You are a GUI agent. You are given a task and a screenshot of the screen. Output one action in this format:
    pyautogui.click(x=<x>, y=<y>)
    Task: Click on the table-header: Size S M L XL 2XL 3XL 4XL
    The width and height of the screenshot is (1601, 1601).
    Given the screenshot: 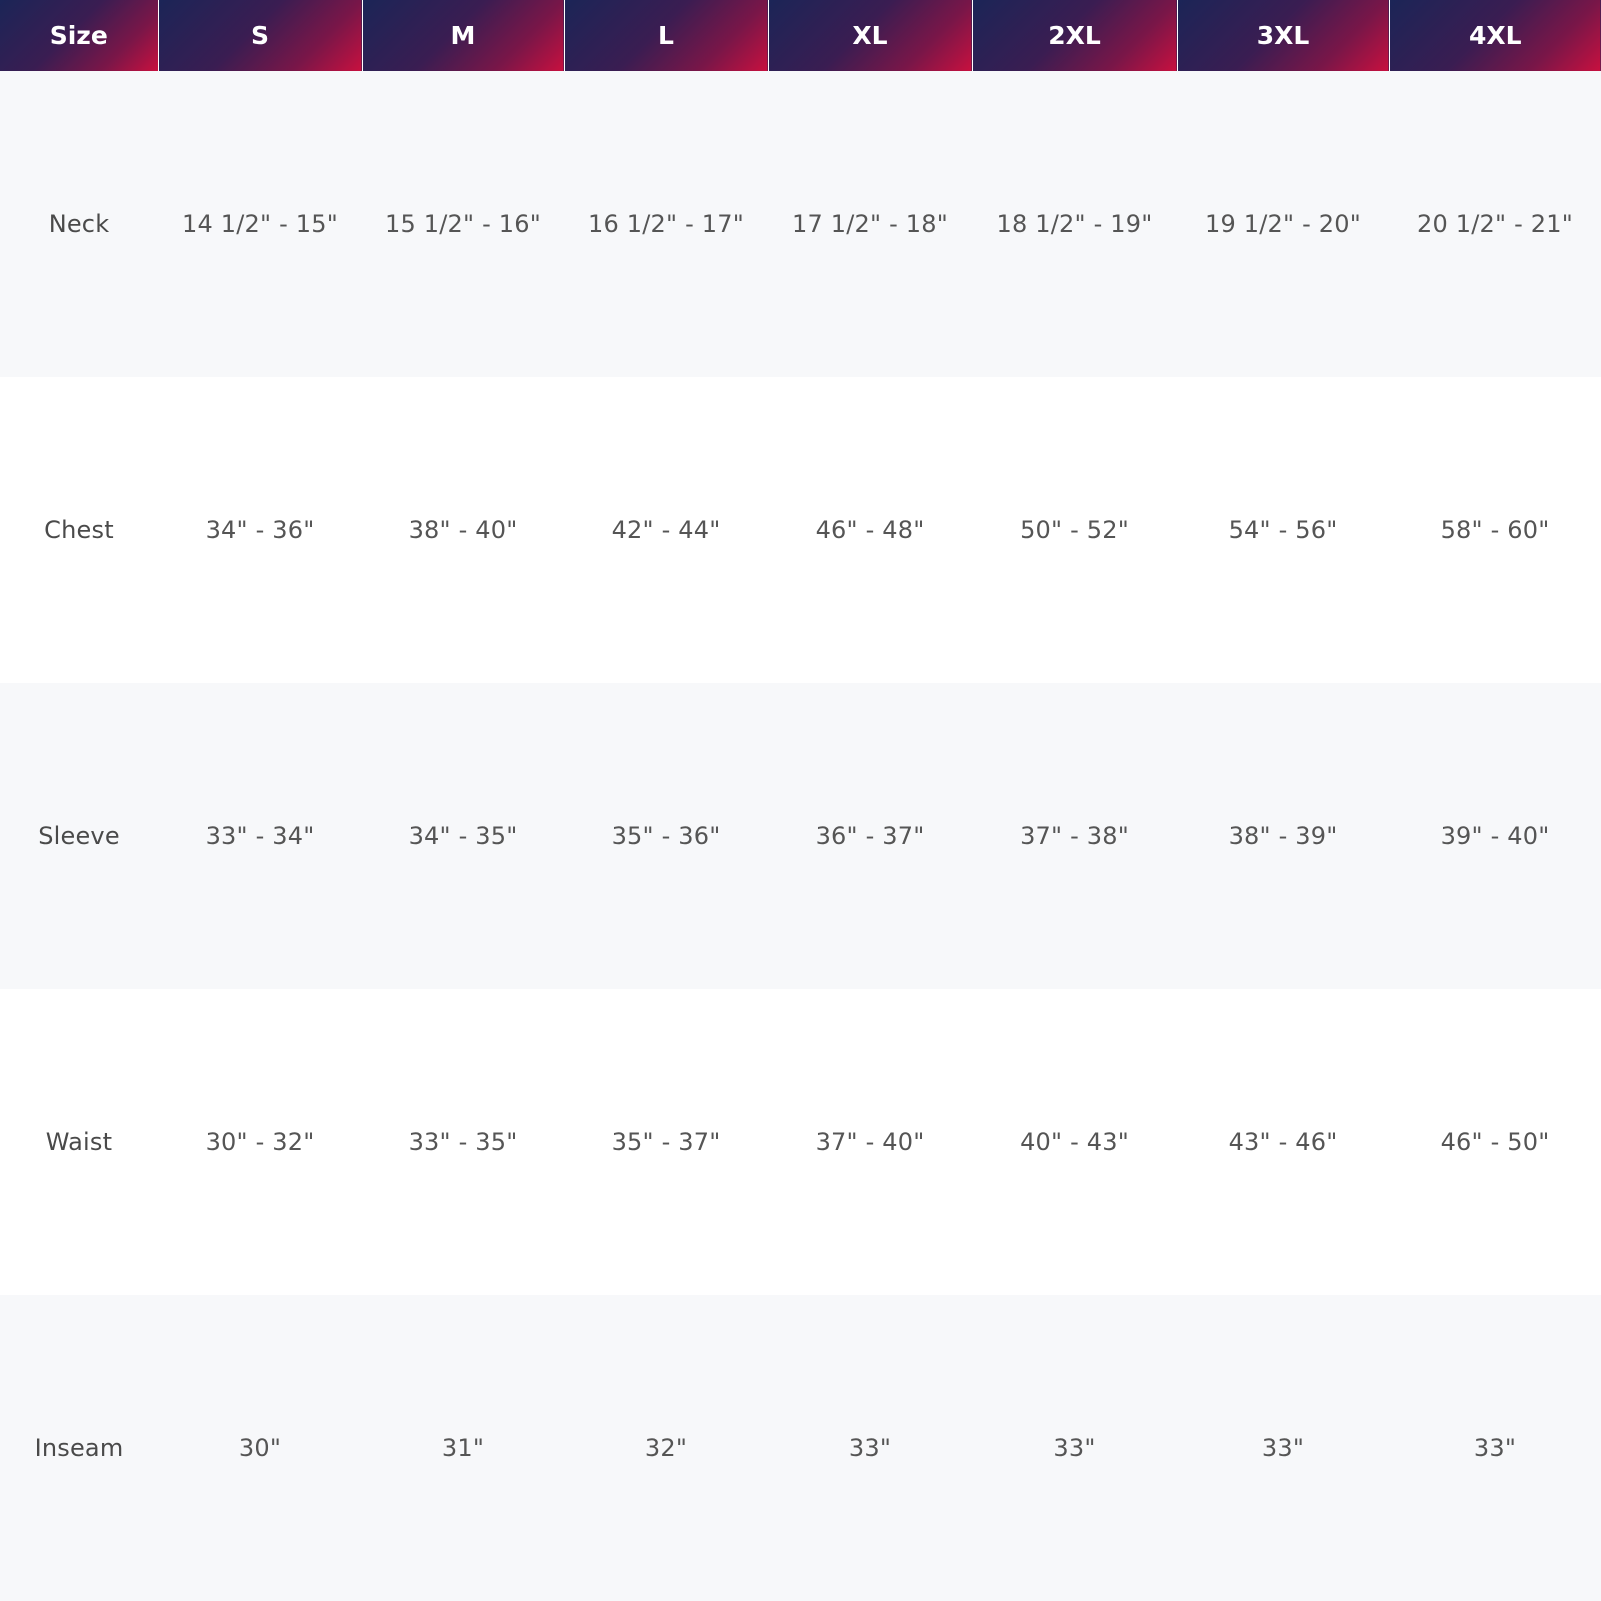 What is the action you would take?
    pyautogui.click(x=800, y=35)
    